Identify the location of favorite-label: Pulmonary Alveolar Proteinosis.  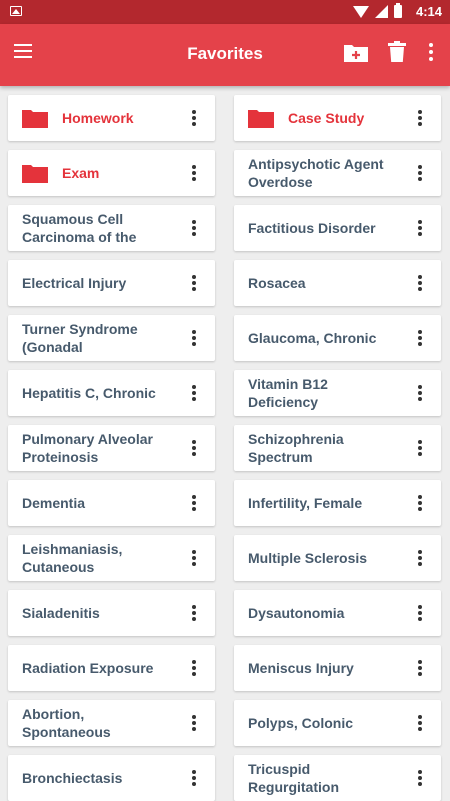
(87, 448).